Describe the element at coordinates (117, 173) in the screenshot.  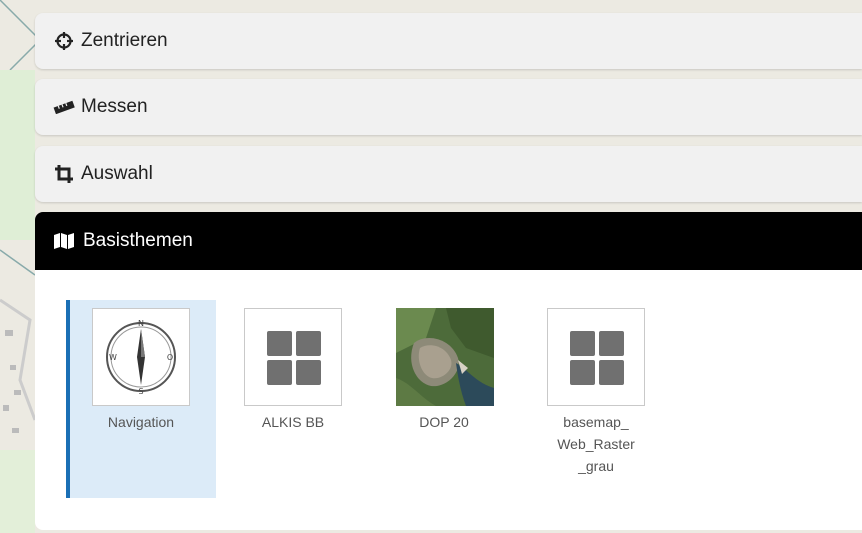
I see `auswahl-label: Auswahl` at that location.